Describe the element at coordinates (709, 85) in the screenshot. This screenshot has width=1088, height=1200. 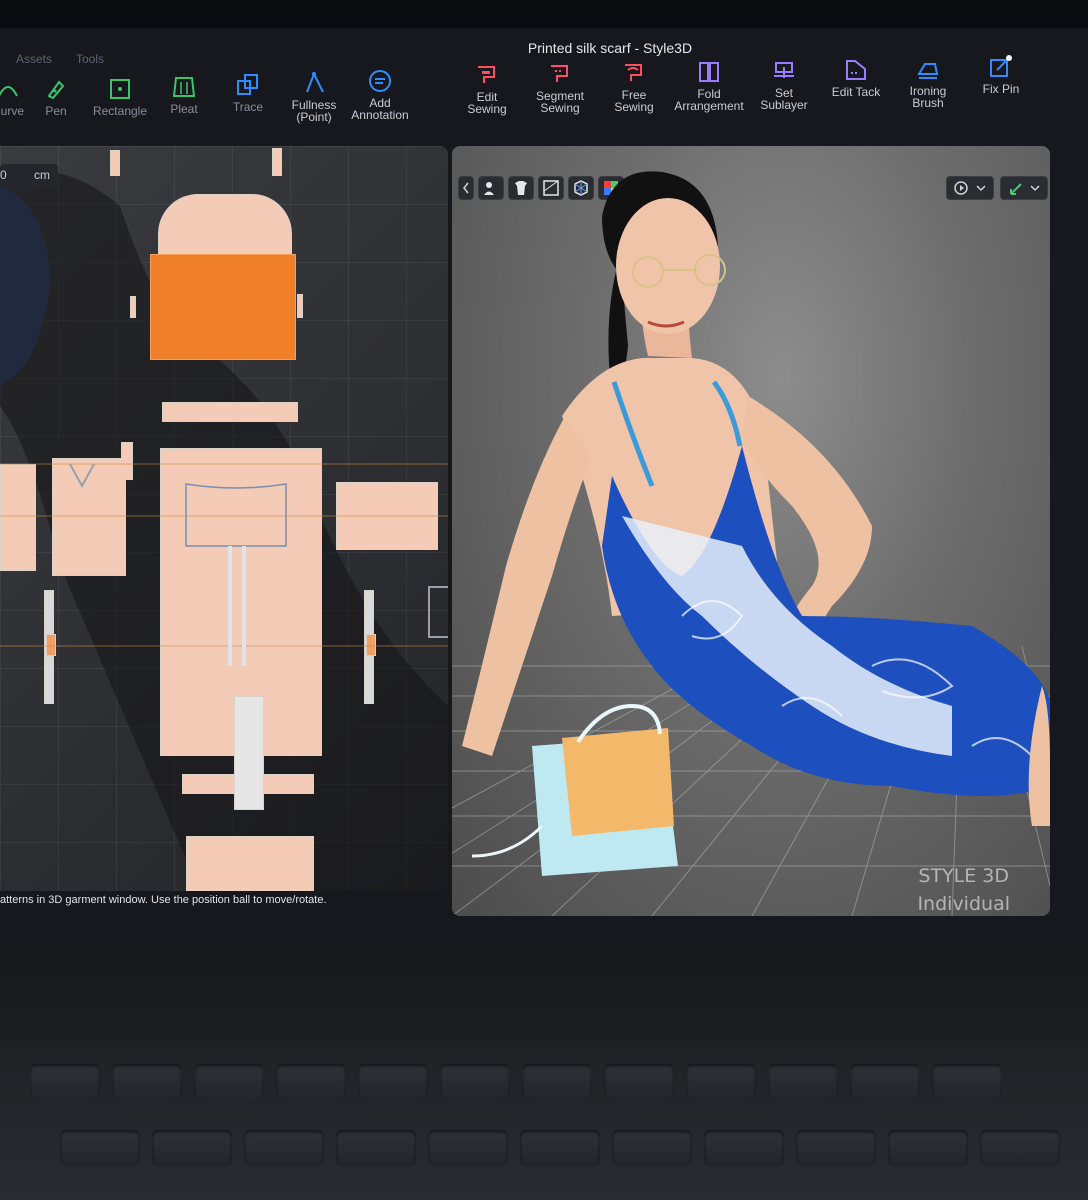
I see `tool-fold-arrangement: Fold Arrangement` at that location.